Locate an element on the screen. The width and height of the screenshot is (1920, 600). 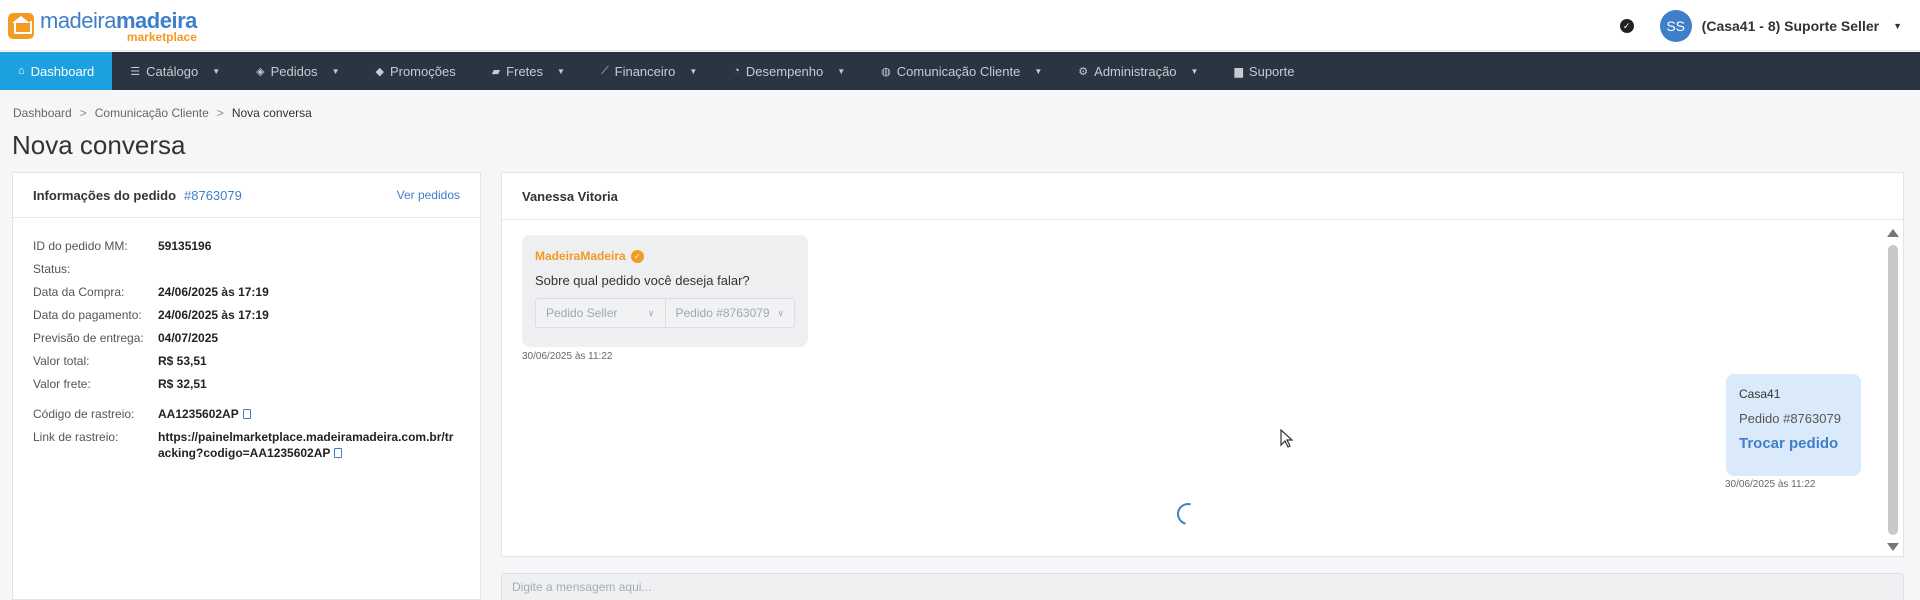
nav-icon: ⚙ is located at coordinates (1083, 71).